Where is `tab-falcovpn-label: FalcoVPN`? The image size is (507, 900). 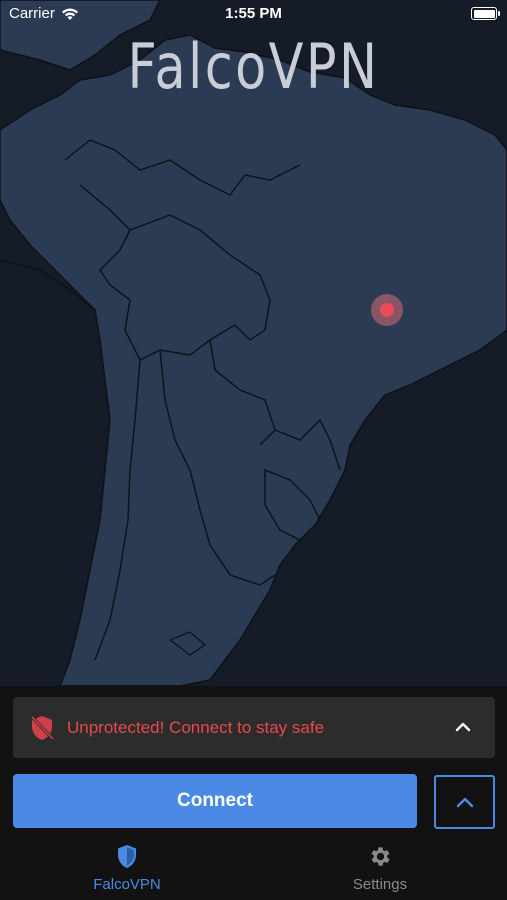 tab-falcovpn-label: FalcoVPN is located at coordinates (127, 884).